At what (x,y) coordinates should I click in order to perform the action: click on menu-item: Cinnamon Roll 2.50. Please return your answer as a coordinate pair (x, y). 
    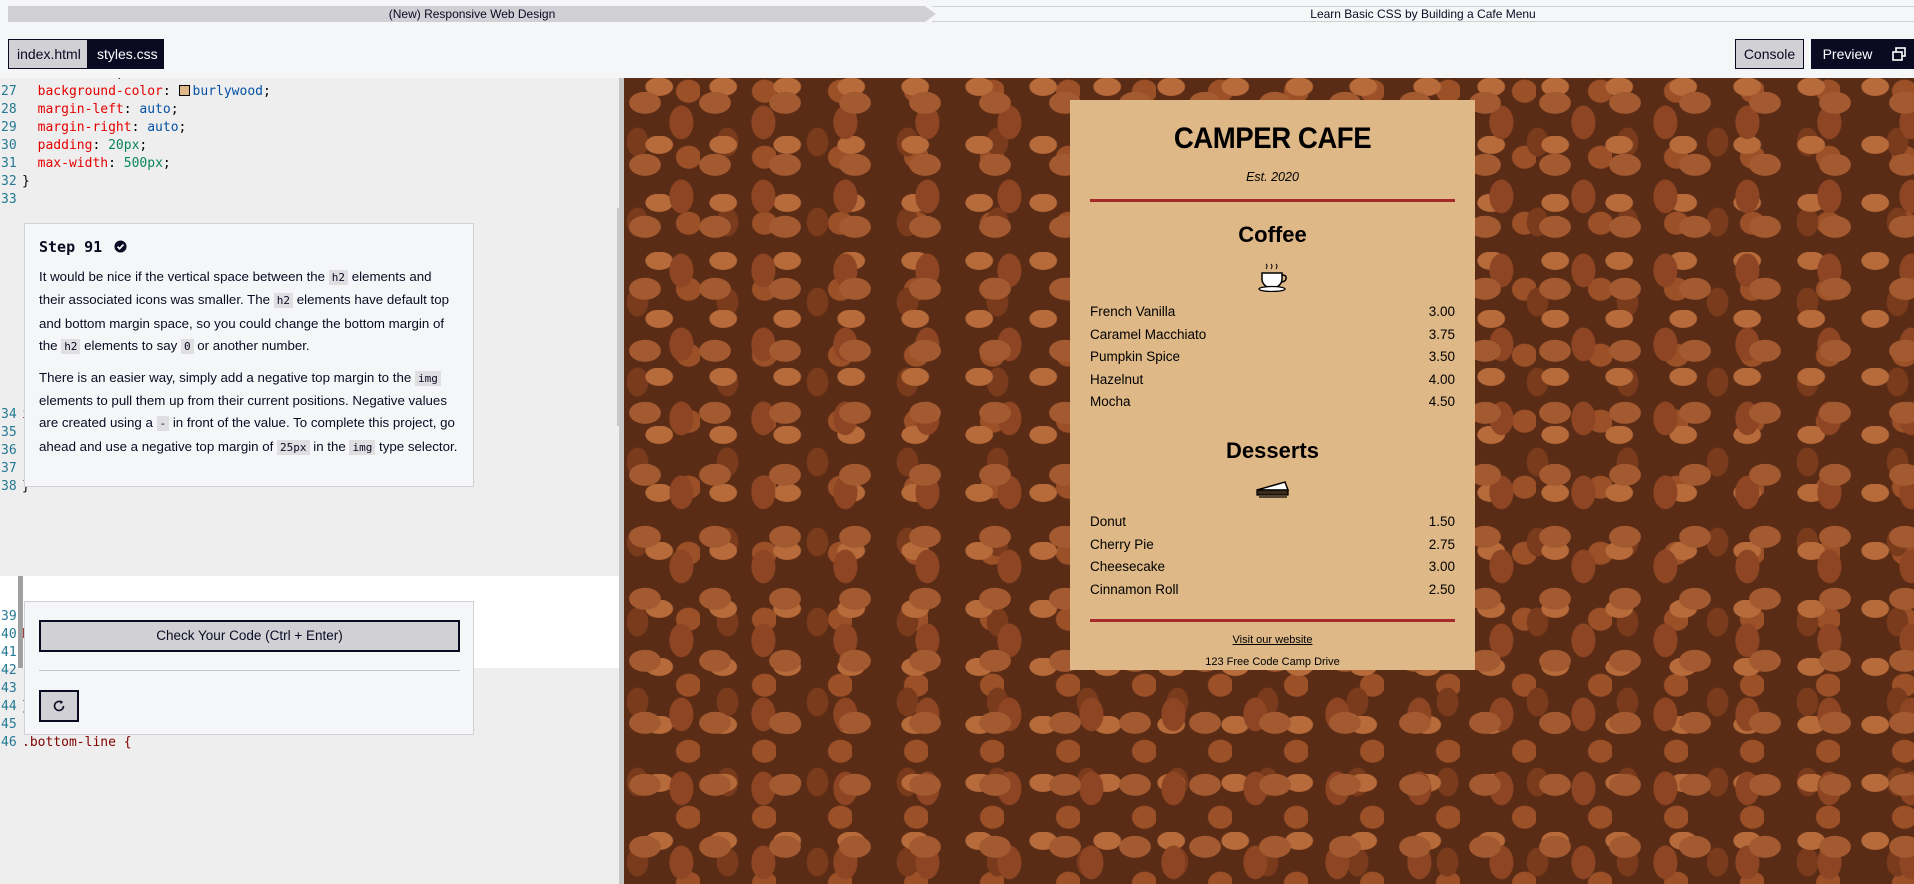
    Looking at the image, I should click on (1272, 590).